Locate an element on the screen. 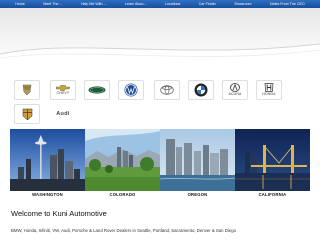 The width and height of the screenshot is (320, 240). nav-item-notes-from-ceo: Notes From The CEO is located at coordinates (287, 4).